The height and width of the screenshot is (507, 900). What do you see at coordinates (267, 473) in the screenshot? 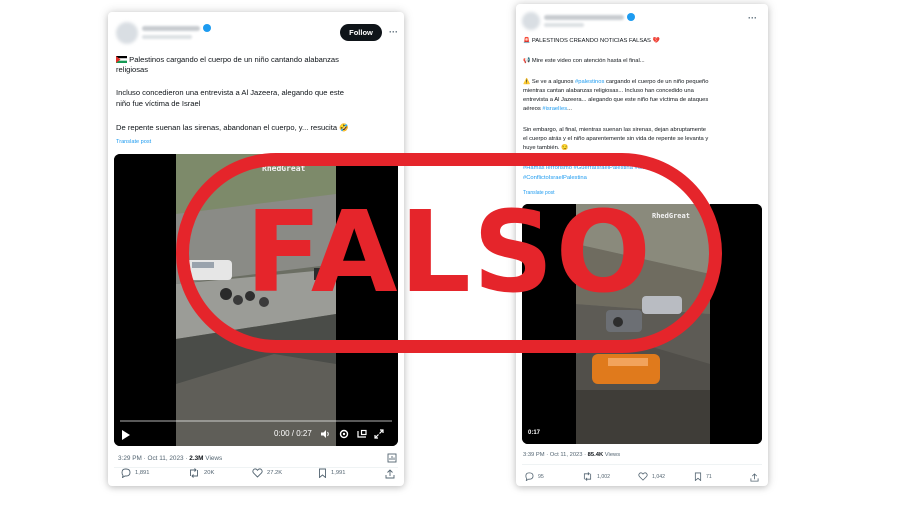
I see `like-button: 27.2K` at bounding box center [267, 473].